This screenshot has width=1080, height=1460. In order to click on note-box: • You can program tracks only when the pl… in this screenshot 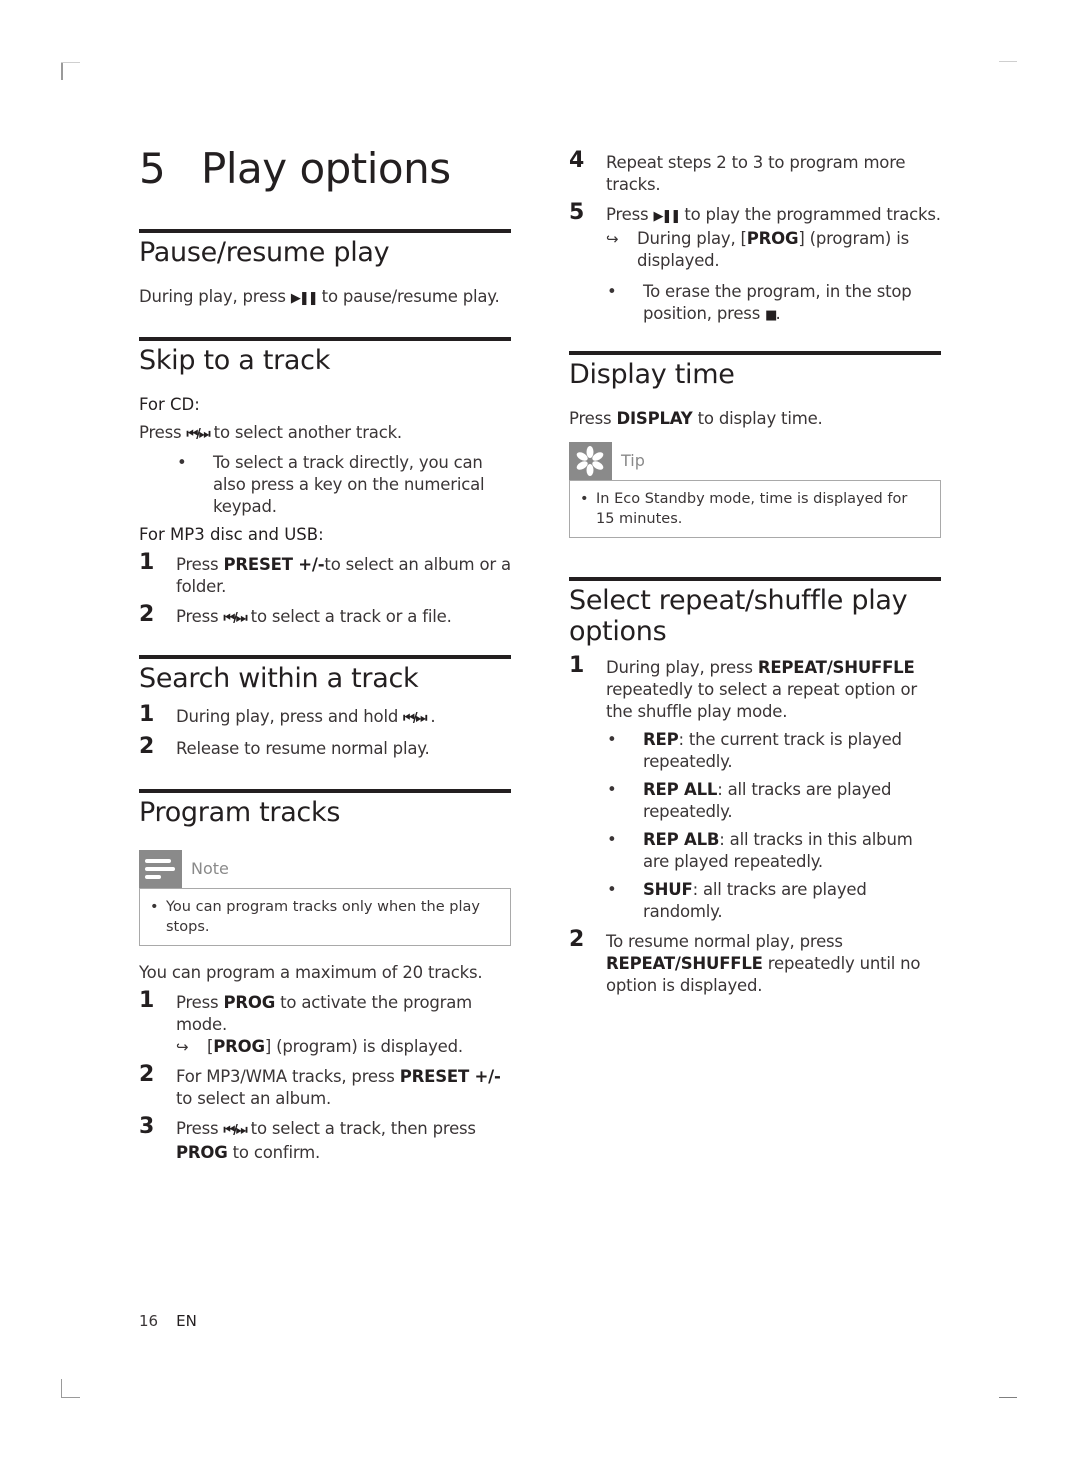, I will do `click(325, 917)`.